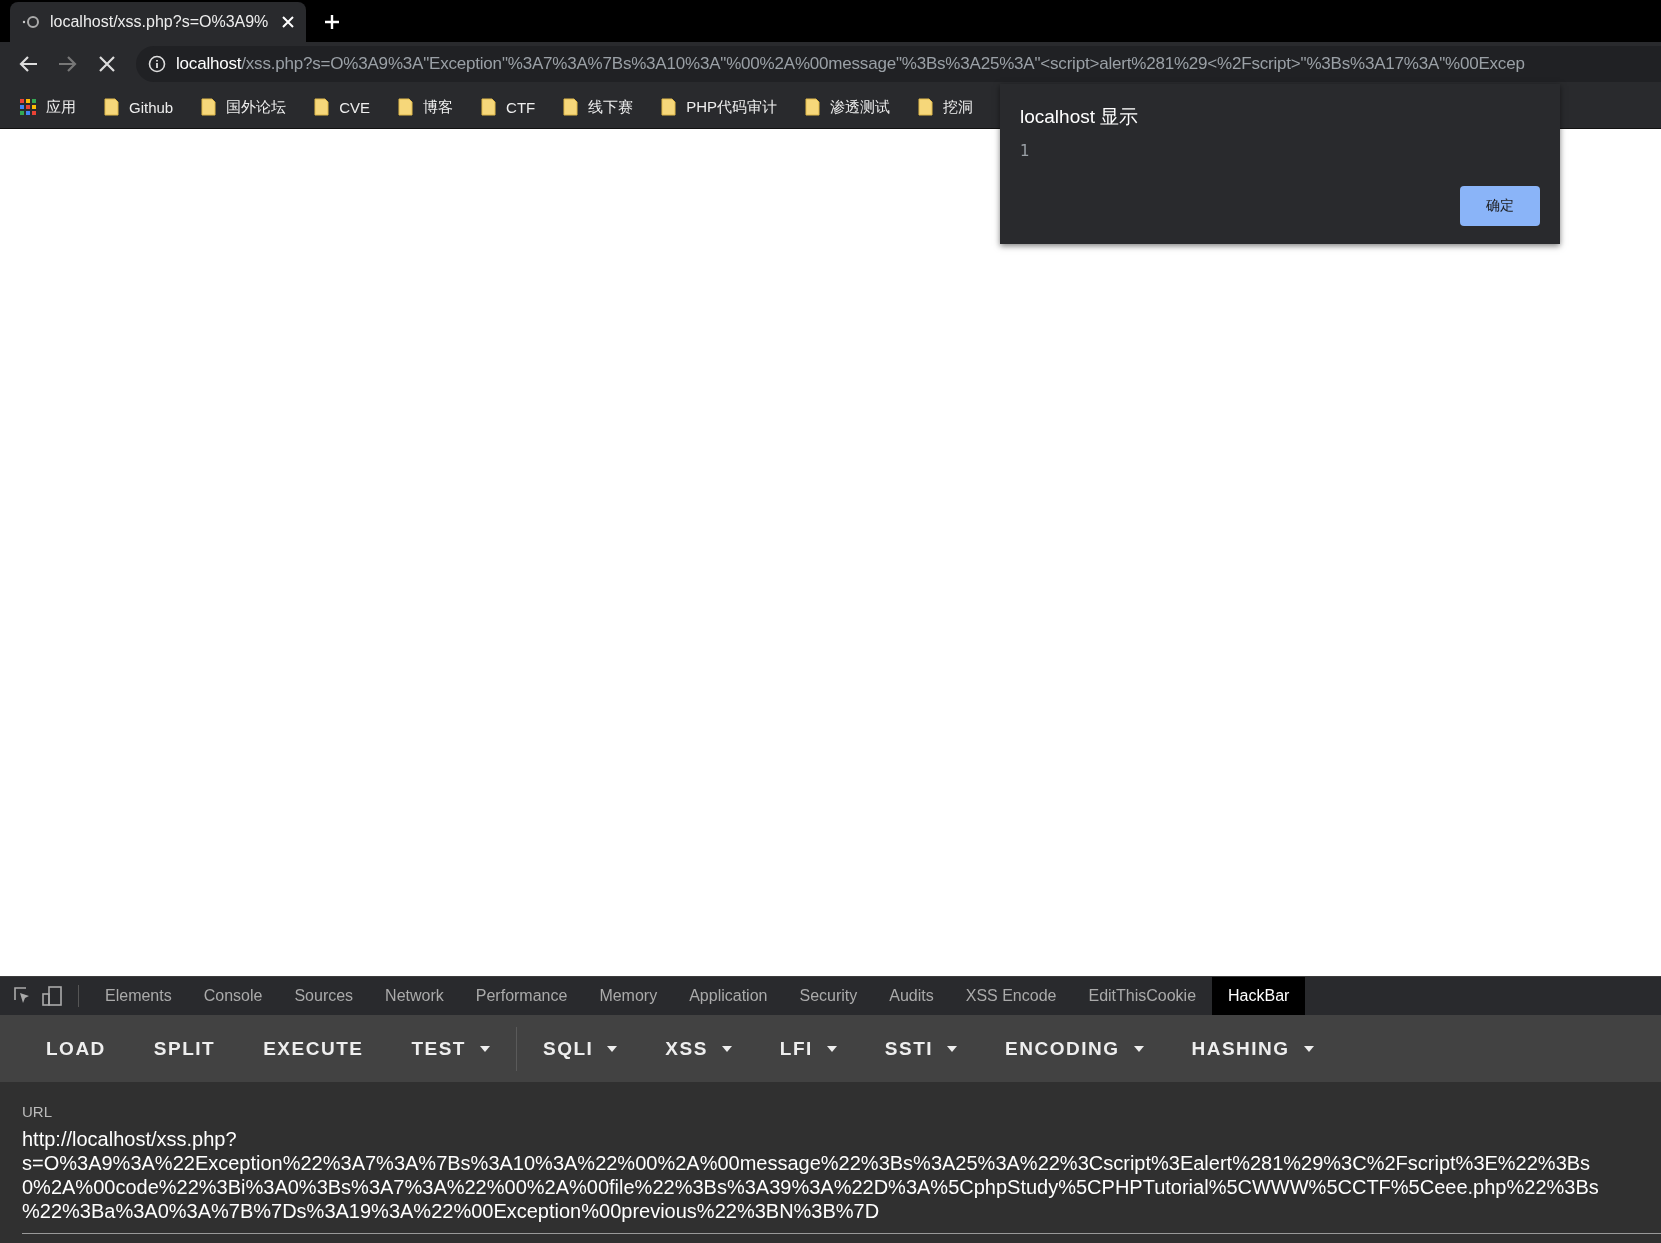  I want to click on devtools-tab: Elements, so click(138, 996).